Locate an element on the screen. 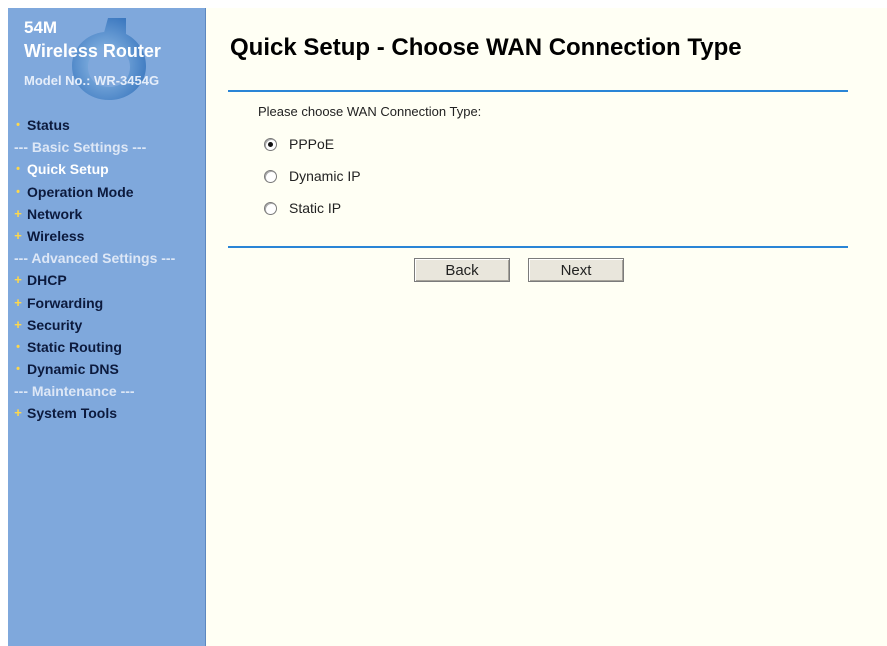 The image size is (887, 646). sidebar-item-network: + Network is located at coordinates (106, 214).